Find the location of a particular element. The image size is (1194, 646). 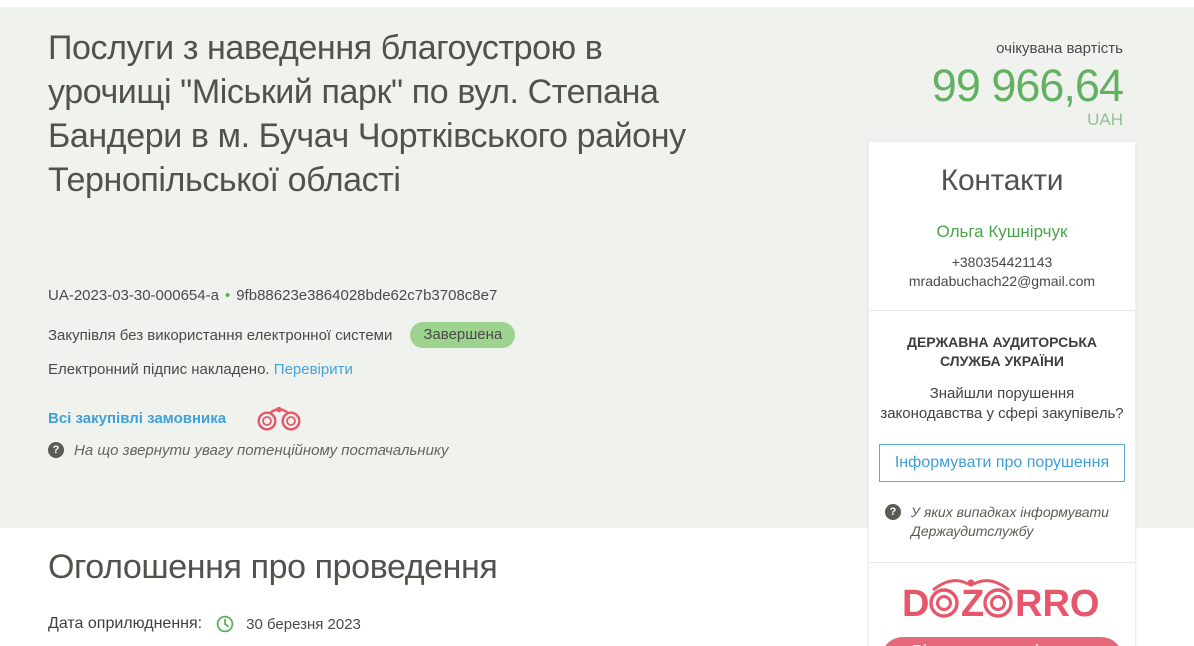

publication-date-value: 30 березня 2023 is located at coordinates (303, 624).